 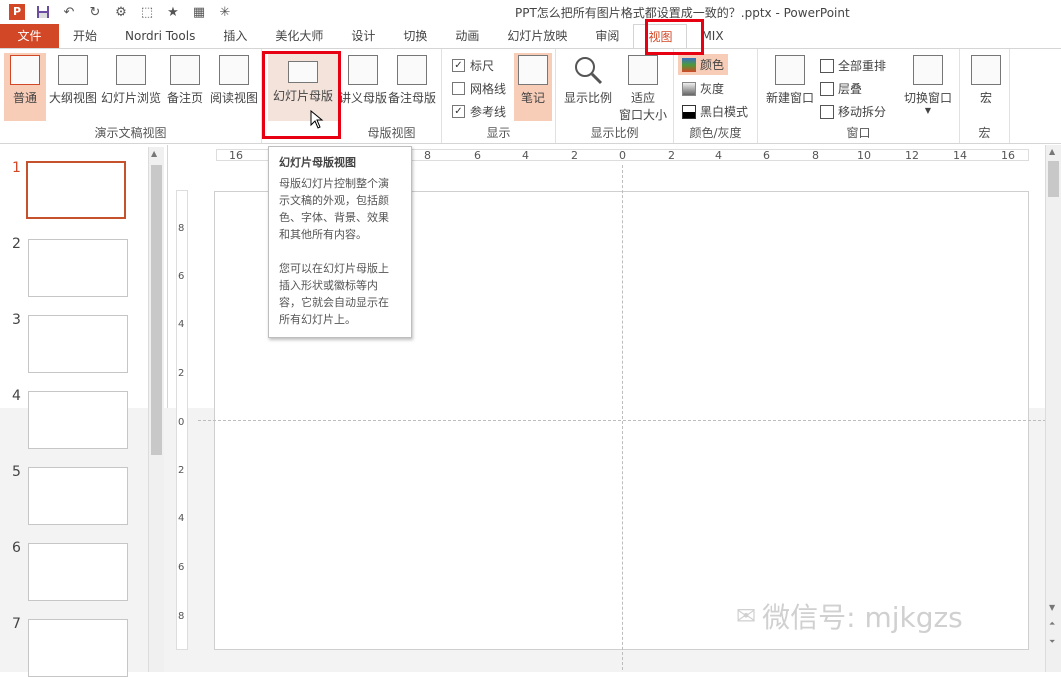 I want to click on normal-view-icon, so click(x=25, y=70).